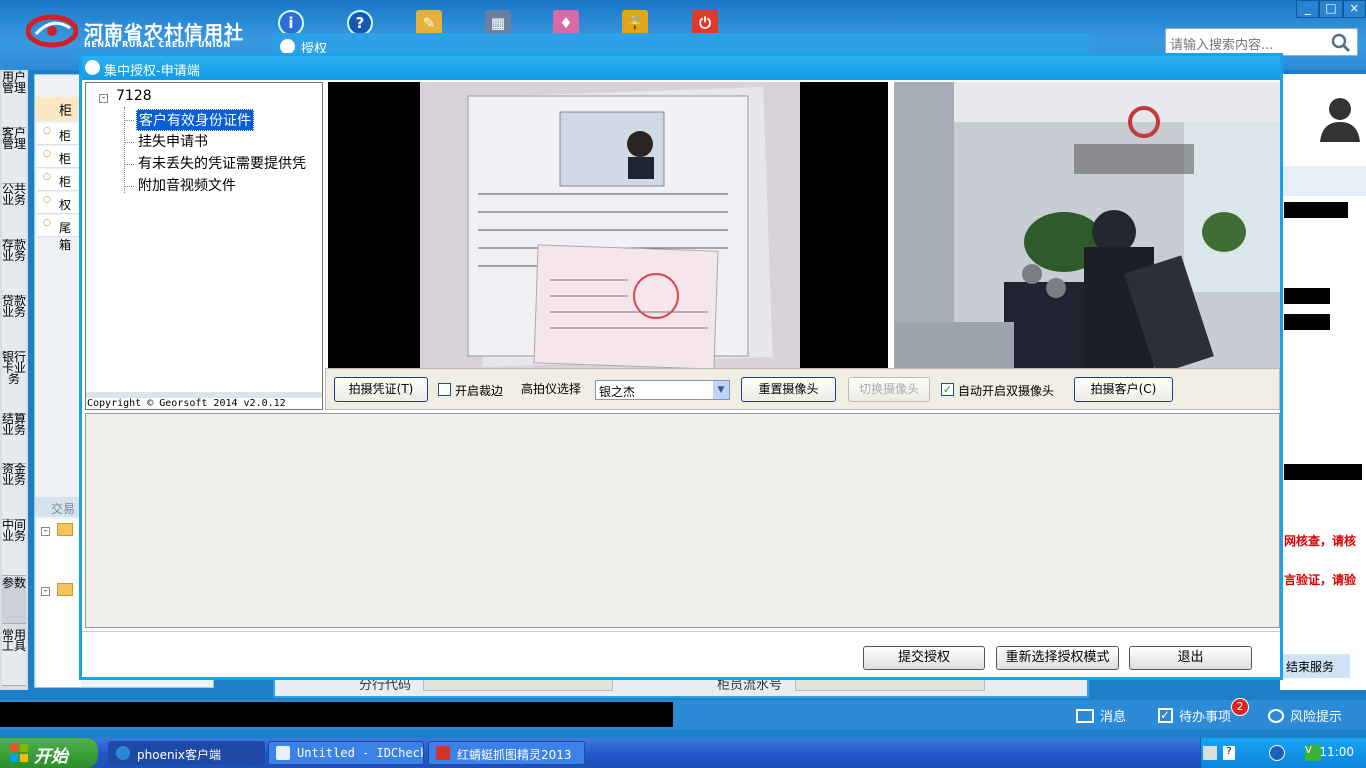 The height and width of the screenshot is (768, 1366). I want to click on bg-row: 权限, so click(59, 210).